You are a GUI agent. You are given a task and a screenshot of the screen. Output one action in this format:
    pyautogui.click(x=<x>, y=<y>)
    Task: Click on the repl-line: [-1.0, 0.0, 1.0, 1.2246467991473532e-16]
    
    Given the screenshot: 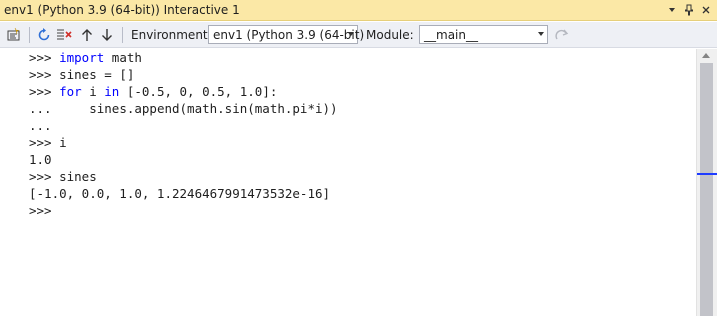 What is the action you would take?
    pyautogui.click(x=179, y=193)
    